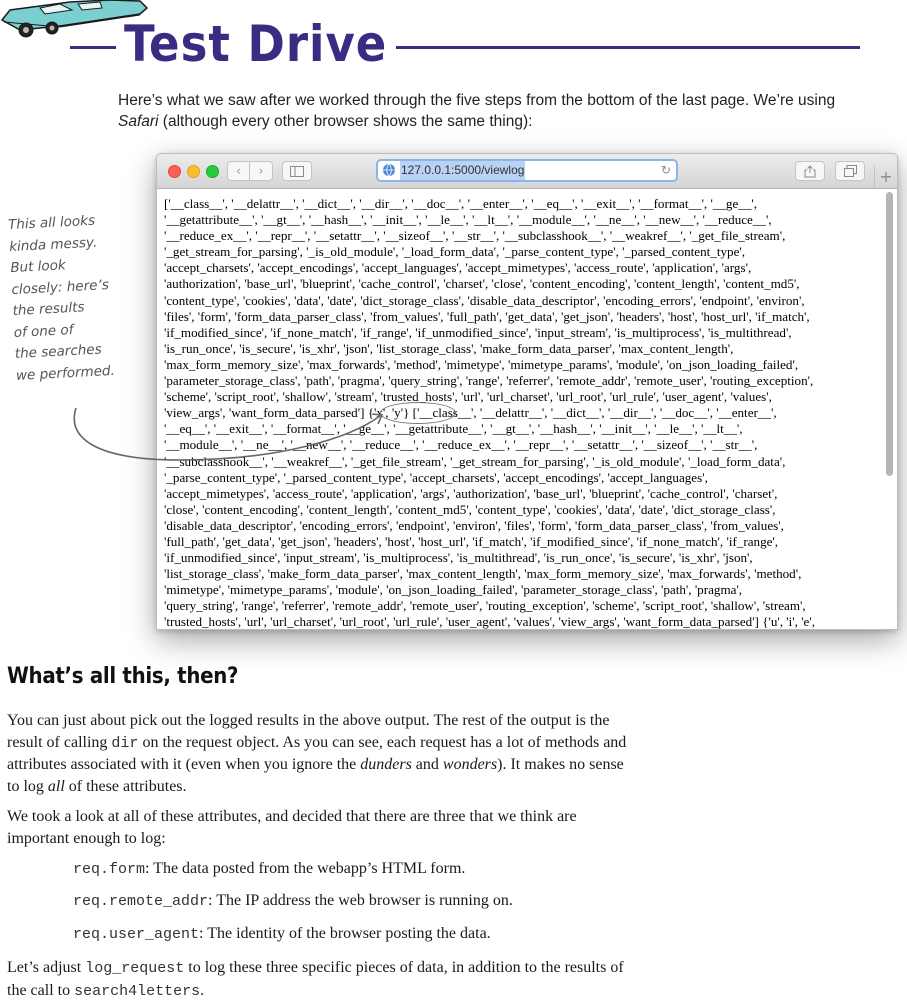 The height and width of the screenshot is (1007, 907). What do you see at coordinates (46, 967) in the screenshot?
I see `text: Let’s adjust` at bounding box center [46, 967].